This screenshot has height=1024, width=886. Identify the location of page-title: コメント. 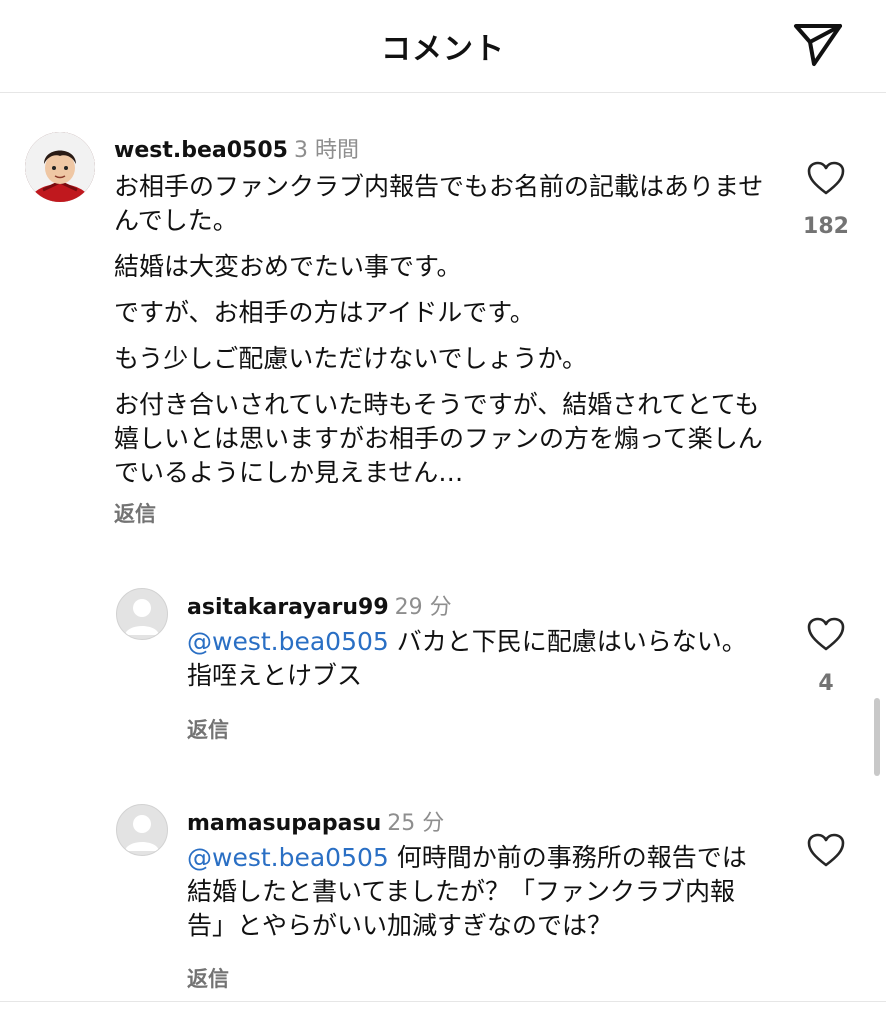
(443, 49).